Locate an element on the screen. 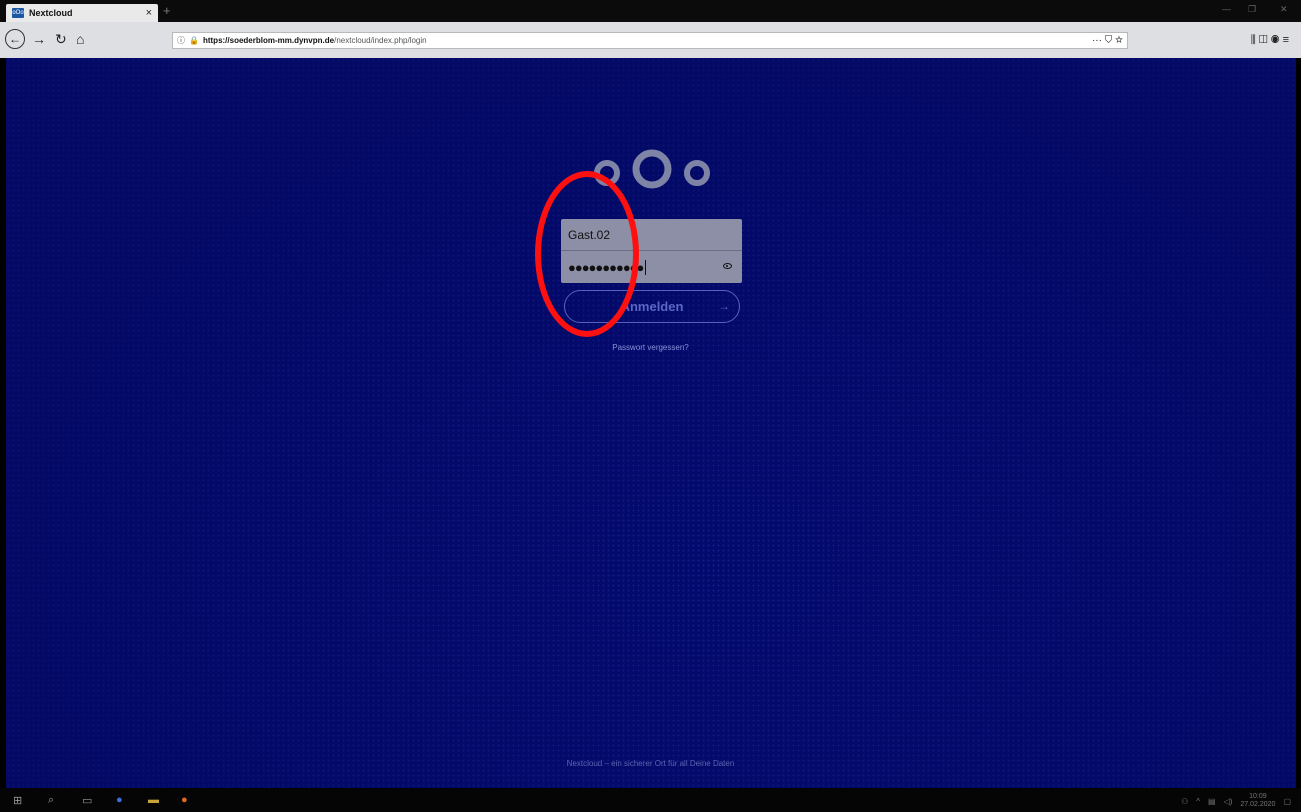 Image resolution: width=1301 pixels, height=812 pixels. restore-icon: ❐ is located at coordinates (1252, 9).